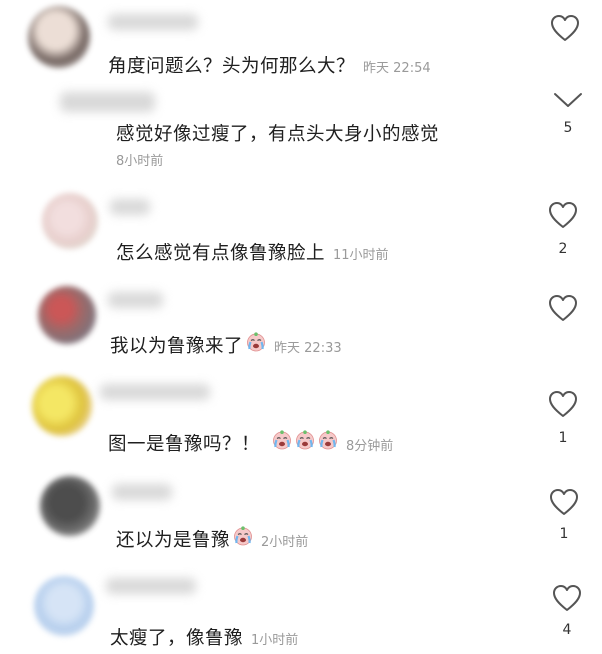 This screenshot has height=654, width=602. I want to click on comment-body: 怎么感觉有点像鲁豫脸上 11小时前, so click(252, 252).